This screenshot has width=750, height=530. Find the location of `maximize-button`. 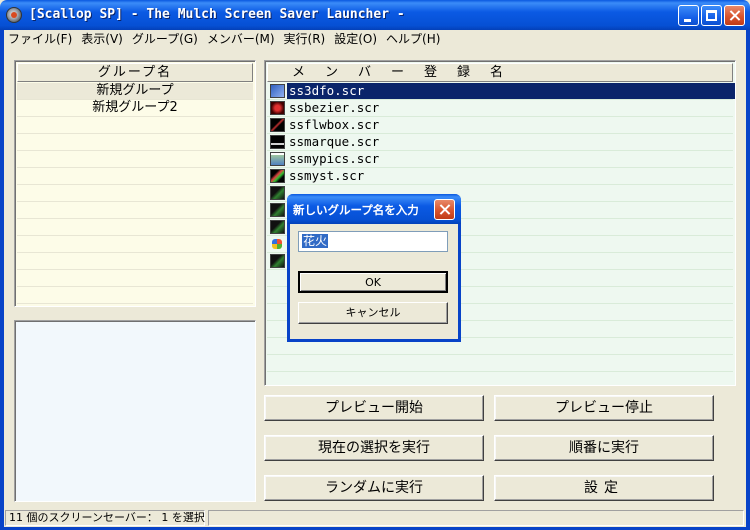

maximize-button is located at coordinates (711, 15).